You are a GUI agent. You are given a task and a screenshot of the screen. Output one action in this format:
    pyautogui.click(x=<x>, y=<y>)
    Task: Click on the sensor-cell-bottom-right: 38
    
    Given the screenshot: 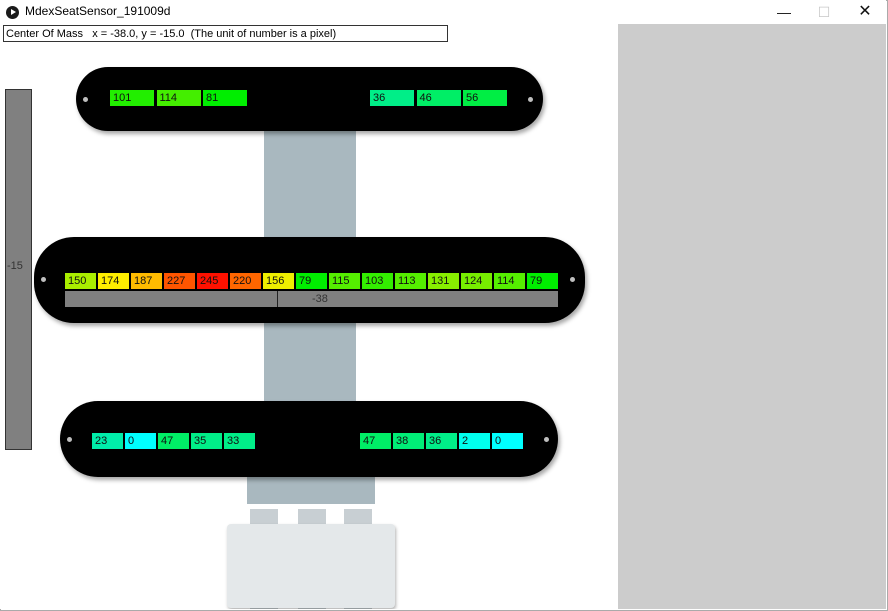 What is the action you would take?
    pyautogui.click(x=408, y=441)
    